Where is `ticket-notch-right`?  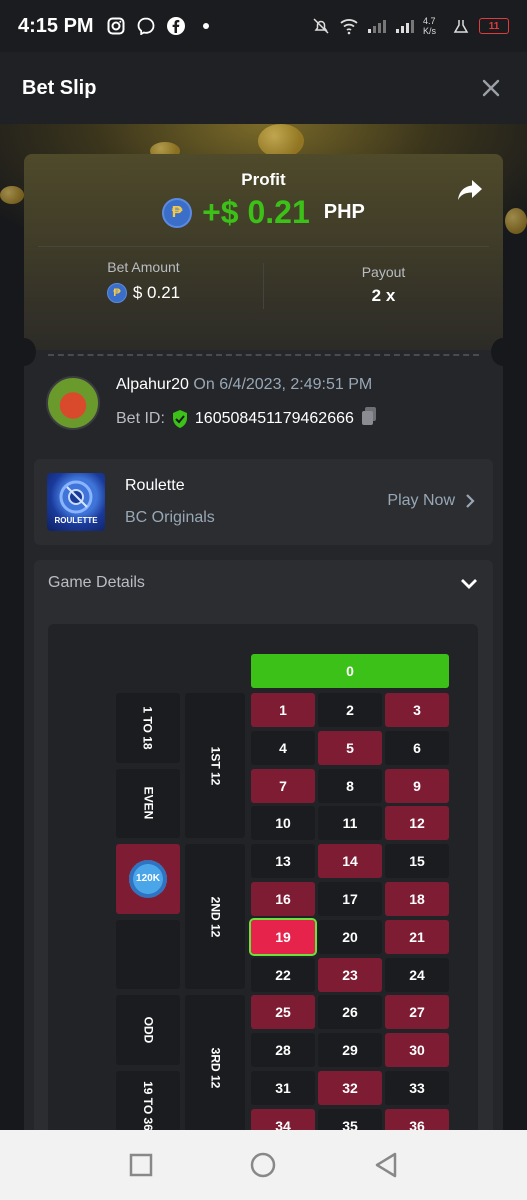
ticket-notch-right is located at coordinates (503, 352).